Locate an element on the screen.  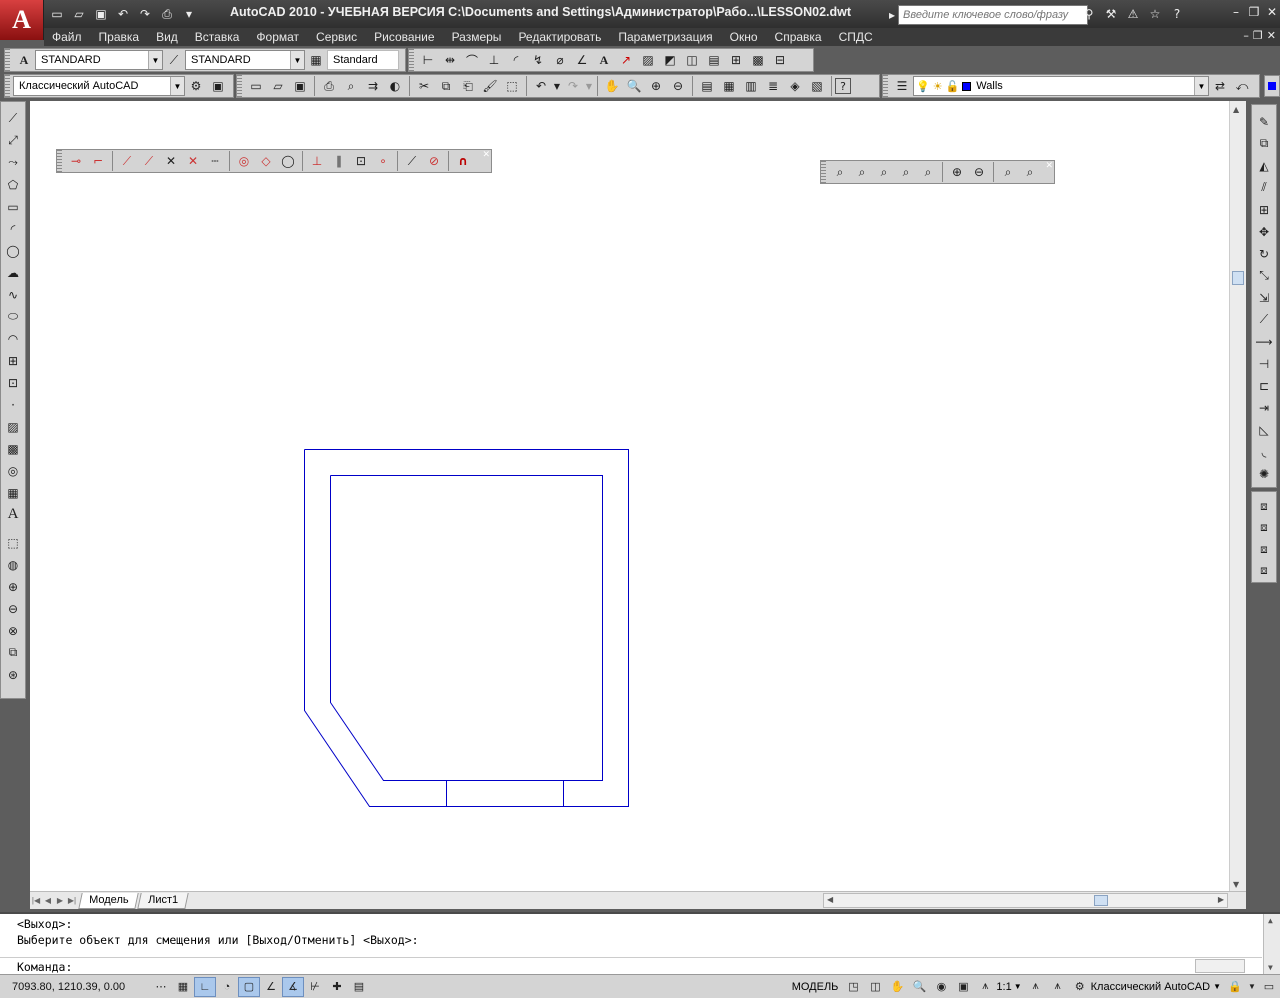
menu-tools: Сервис is located at coordinates (336, 37).